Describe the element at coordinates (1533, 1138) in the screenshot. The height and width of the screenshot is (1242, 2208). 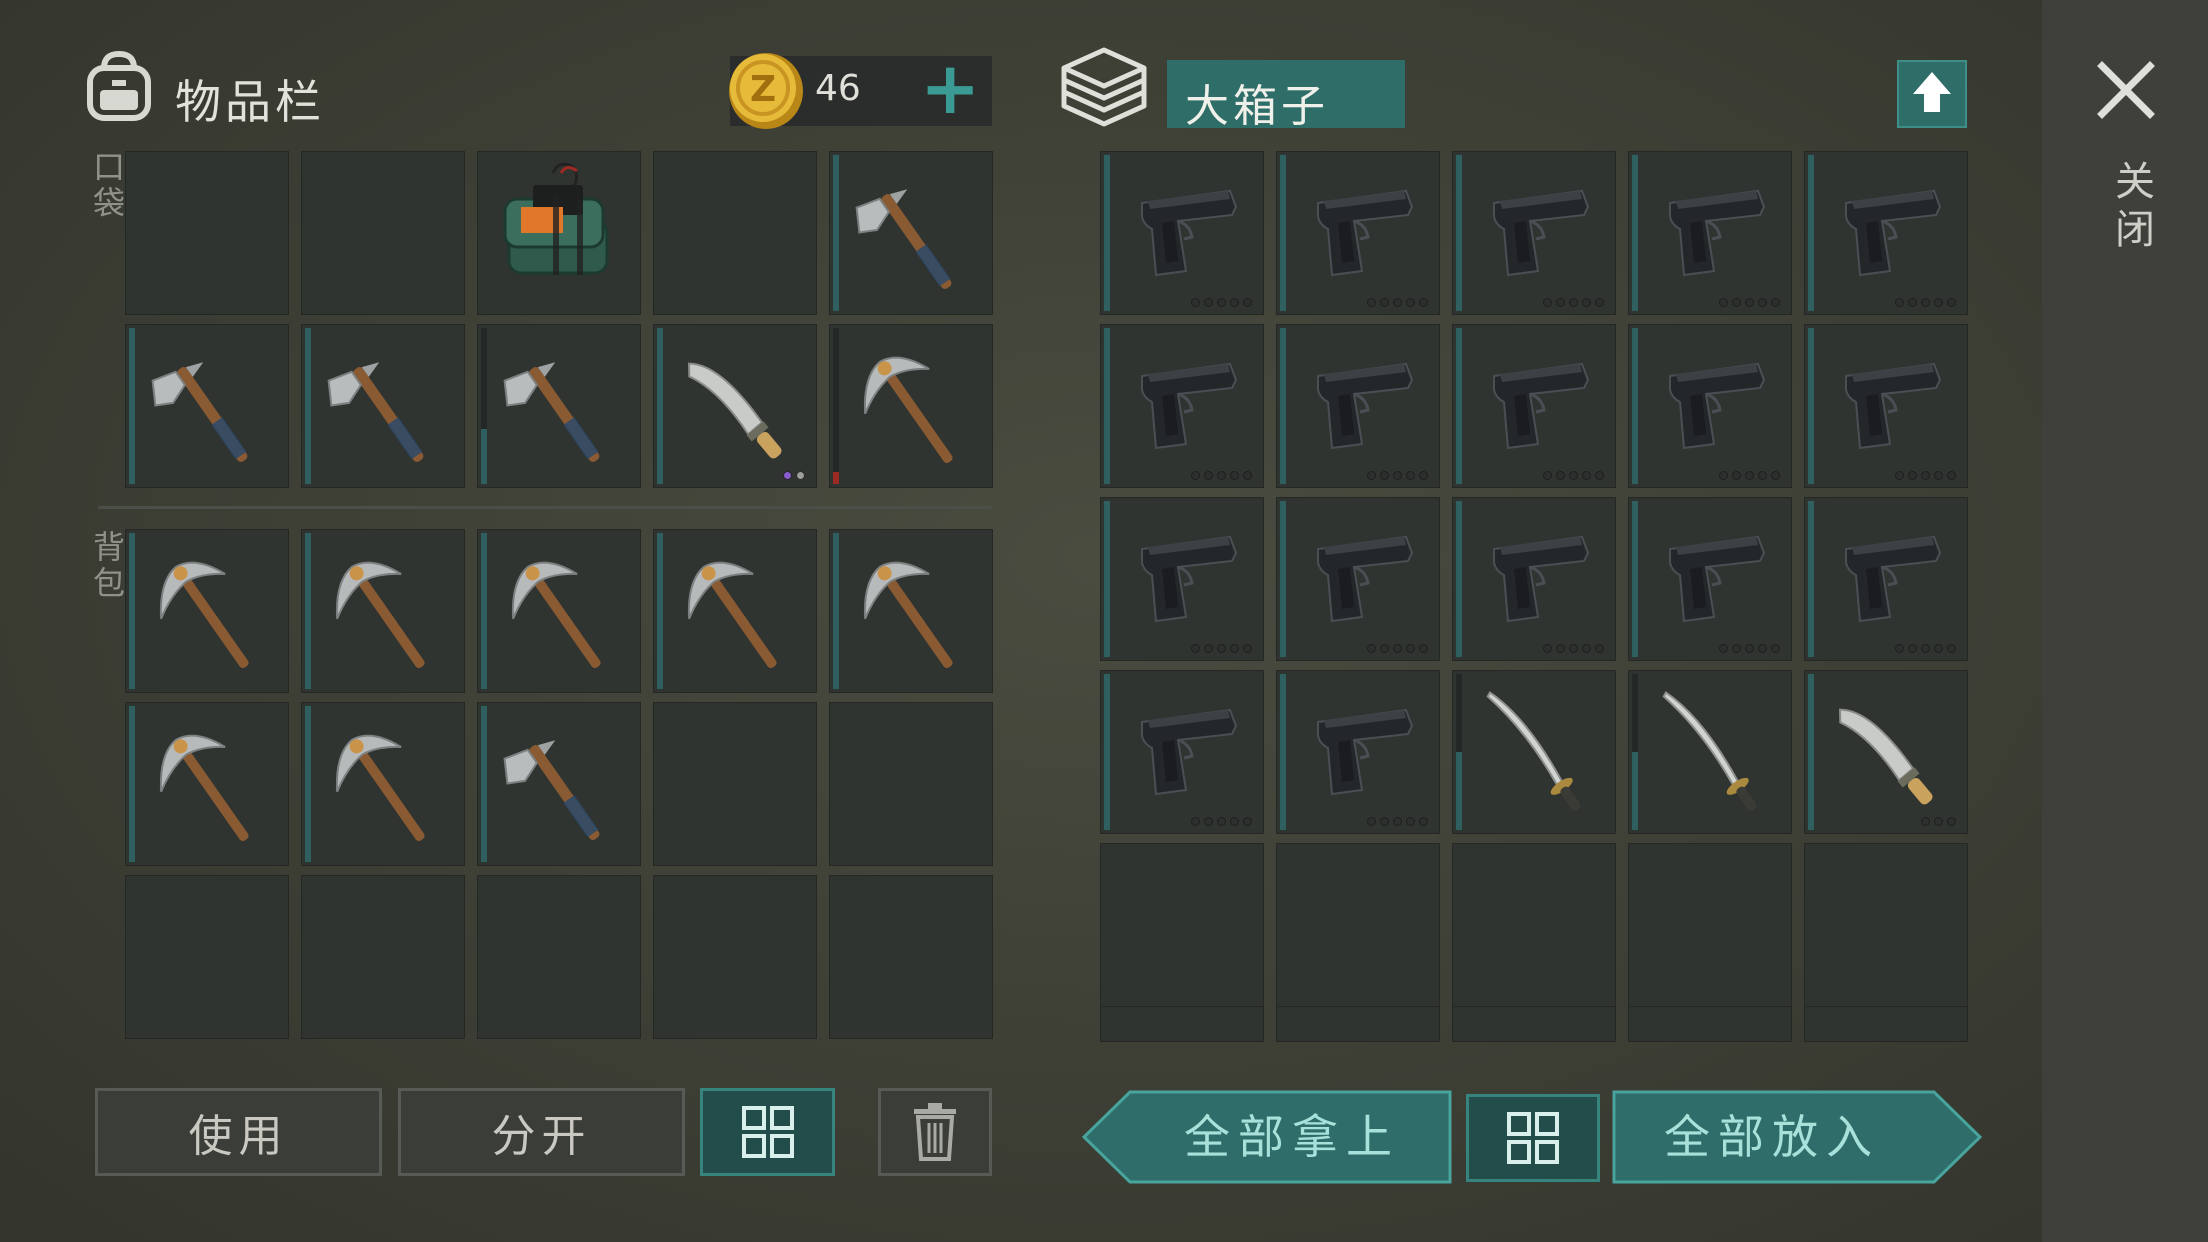
I see `sort-container-button` at that location.